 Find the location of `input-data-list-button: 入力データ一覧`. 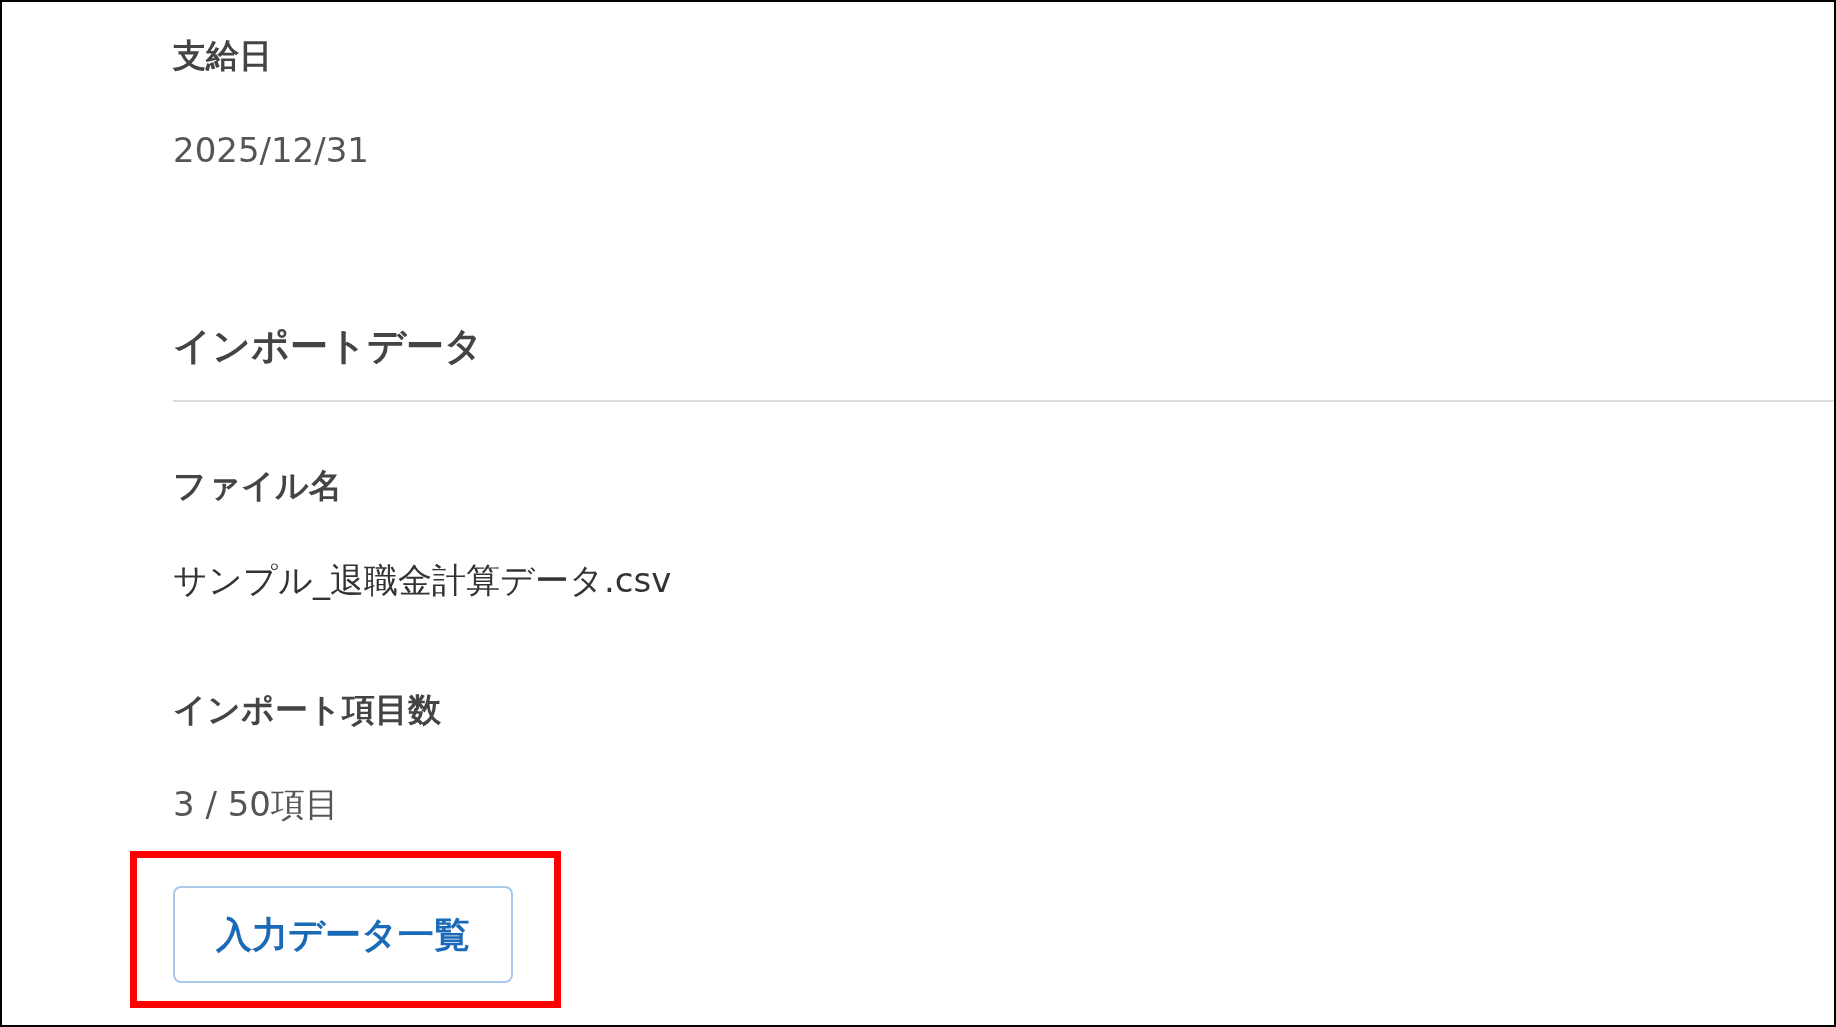

input-data-list-button: 入力データ一覧 is located at coordinates (343, 934).